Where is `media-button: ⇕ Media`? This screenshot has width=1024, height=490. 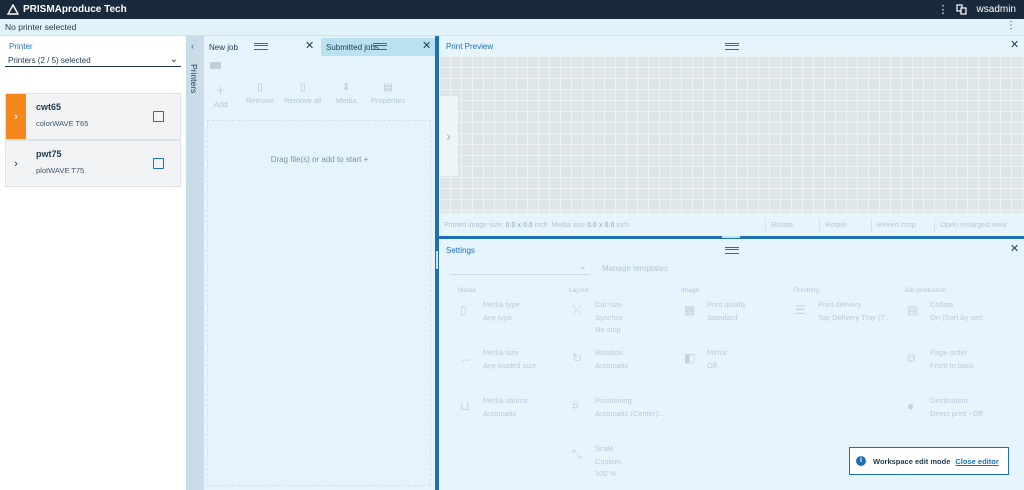 media-button: ⇕ Media is located at coordinates (346, 93).